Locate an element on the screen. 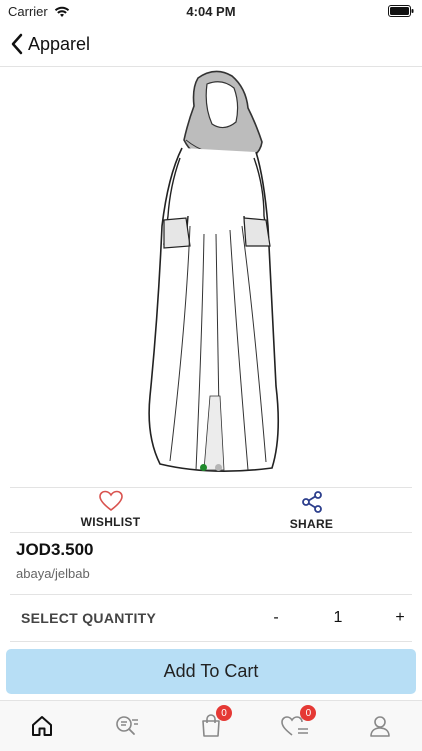 This screenshot has width=422, height=751. share-label: SHARE is located at coordinates (311, 524).